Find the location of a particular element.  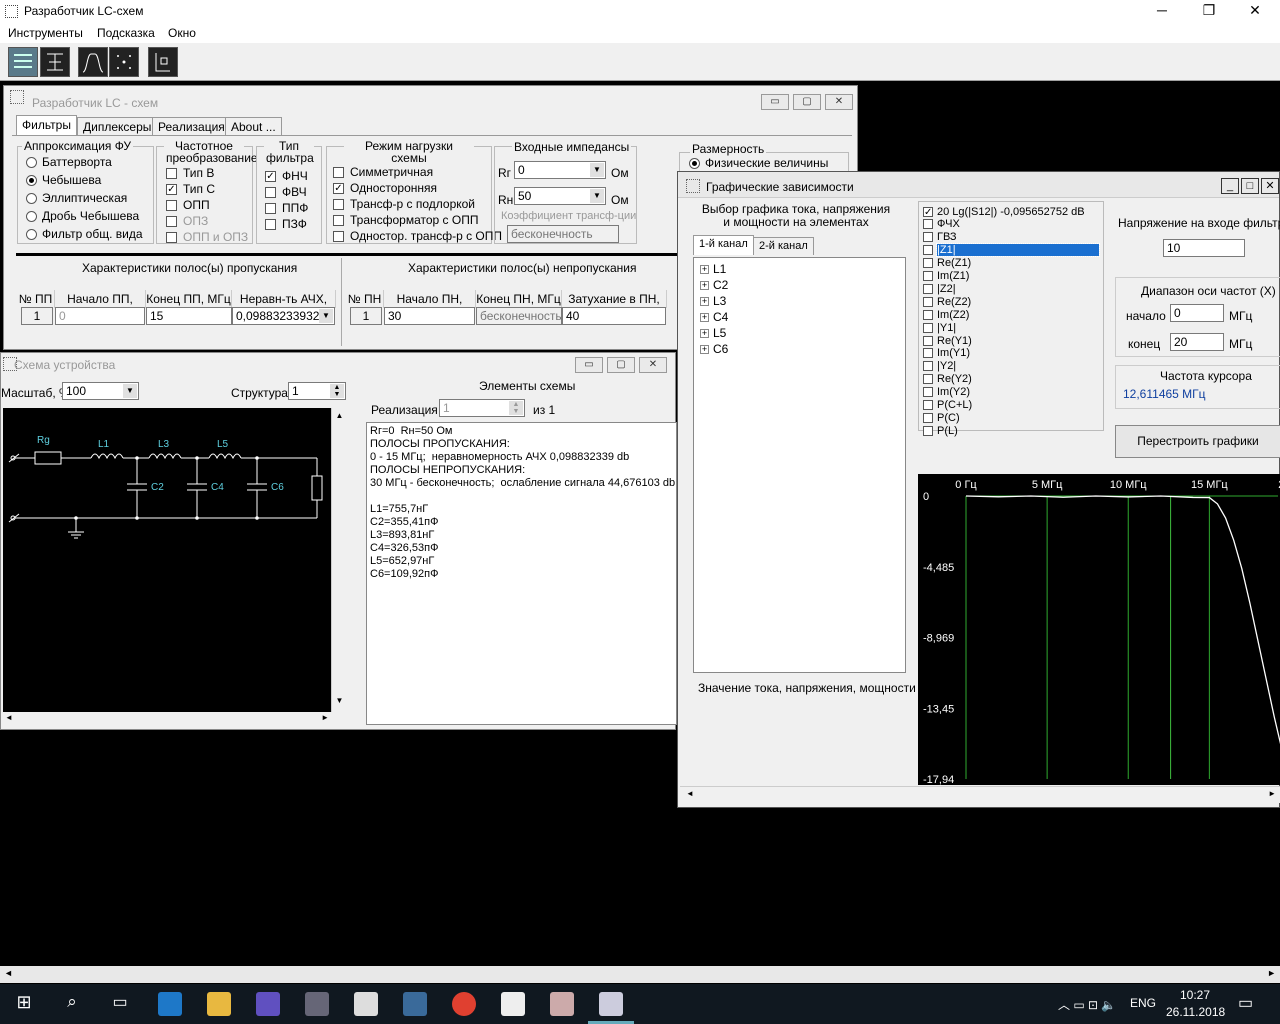

explorer-icon is located at coordinates (219, 1004).